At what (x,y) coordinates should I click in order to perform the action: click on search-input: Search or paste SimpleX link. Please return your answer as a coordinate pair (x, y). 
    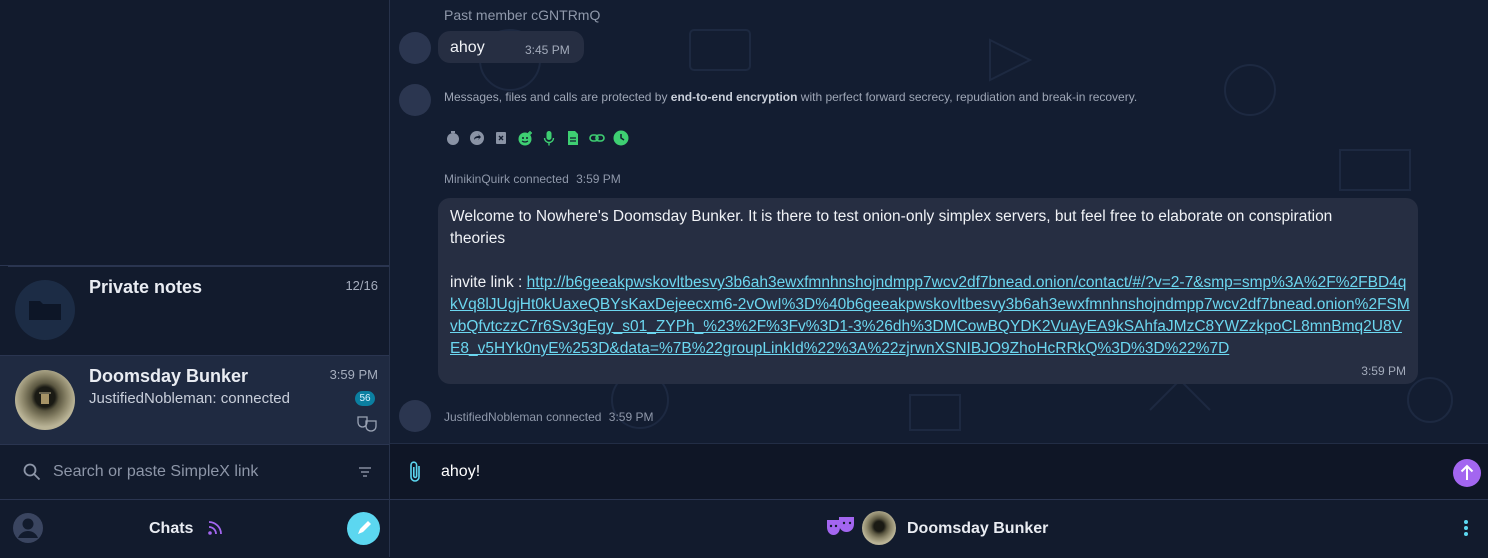
    Looking at the image, I should click on (155, 472).